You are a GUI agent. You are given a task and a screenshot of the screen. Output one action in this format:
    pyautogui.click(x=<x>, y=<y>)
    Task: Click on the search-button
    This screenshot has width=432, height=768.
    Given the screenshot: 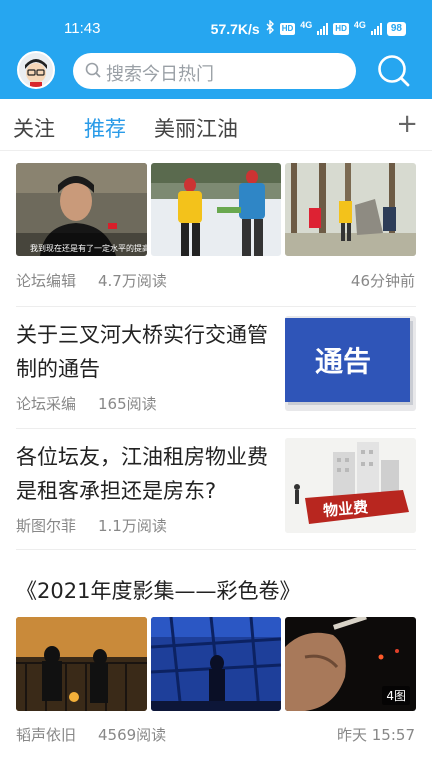 What is the action you would take?
    pyautogui.click(x=394, y=71)
    